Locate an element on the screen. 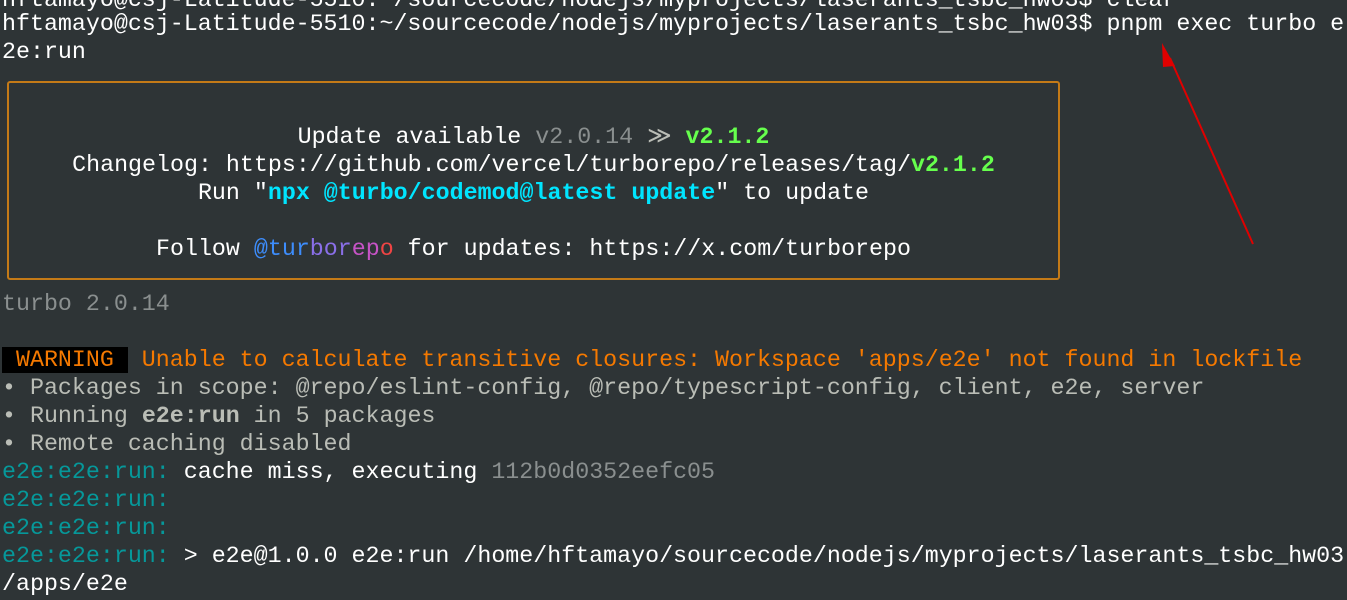 This screenshot has height=600, width=1347. command-line-wrap: 2e:run is located at coordinates (44, 52).